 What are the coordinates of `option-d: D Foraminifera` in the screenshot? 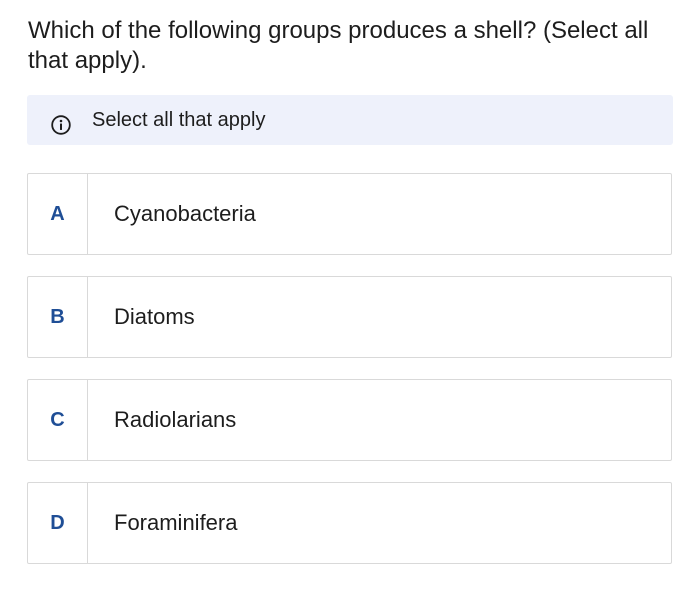 It's located at (349, 523).